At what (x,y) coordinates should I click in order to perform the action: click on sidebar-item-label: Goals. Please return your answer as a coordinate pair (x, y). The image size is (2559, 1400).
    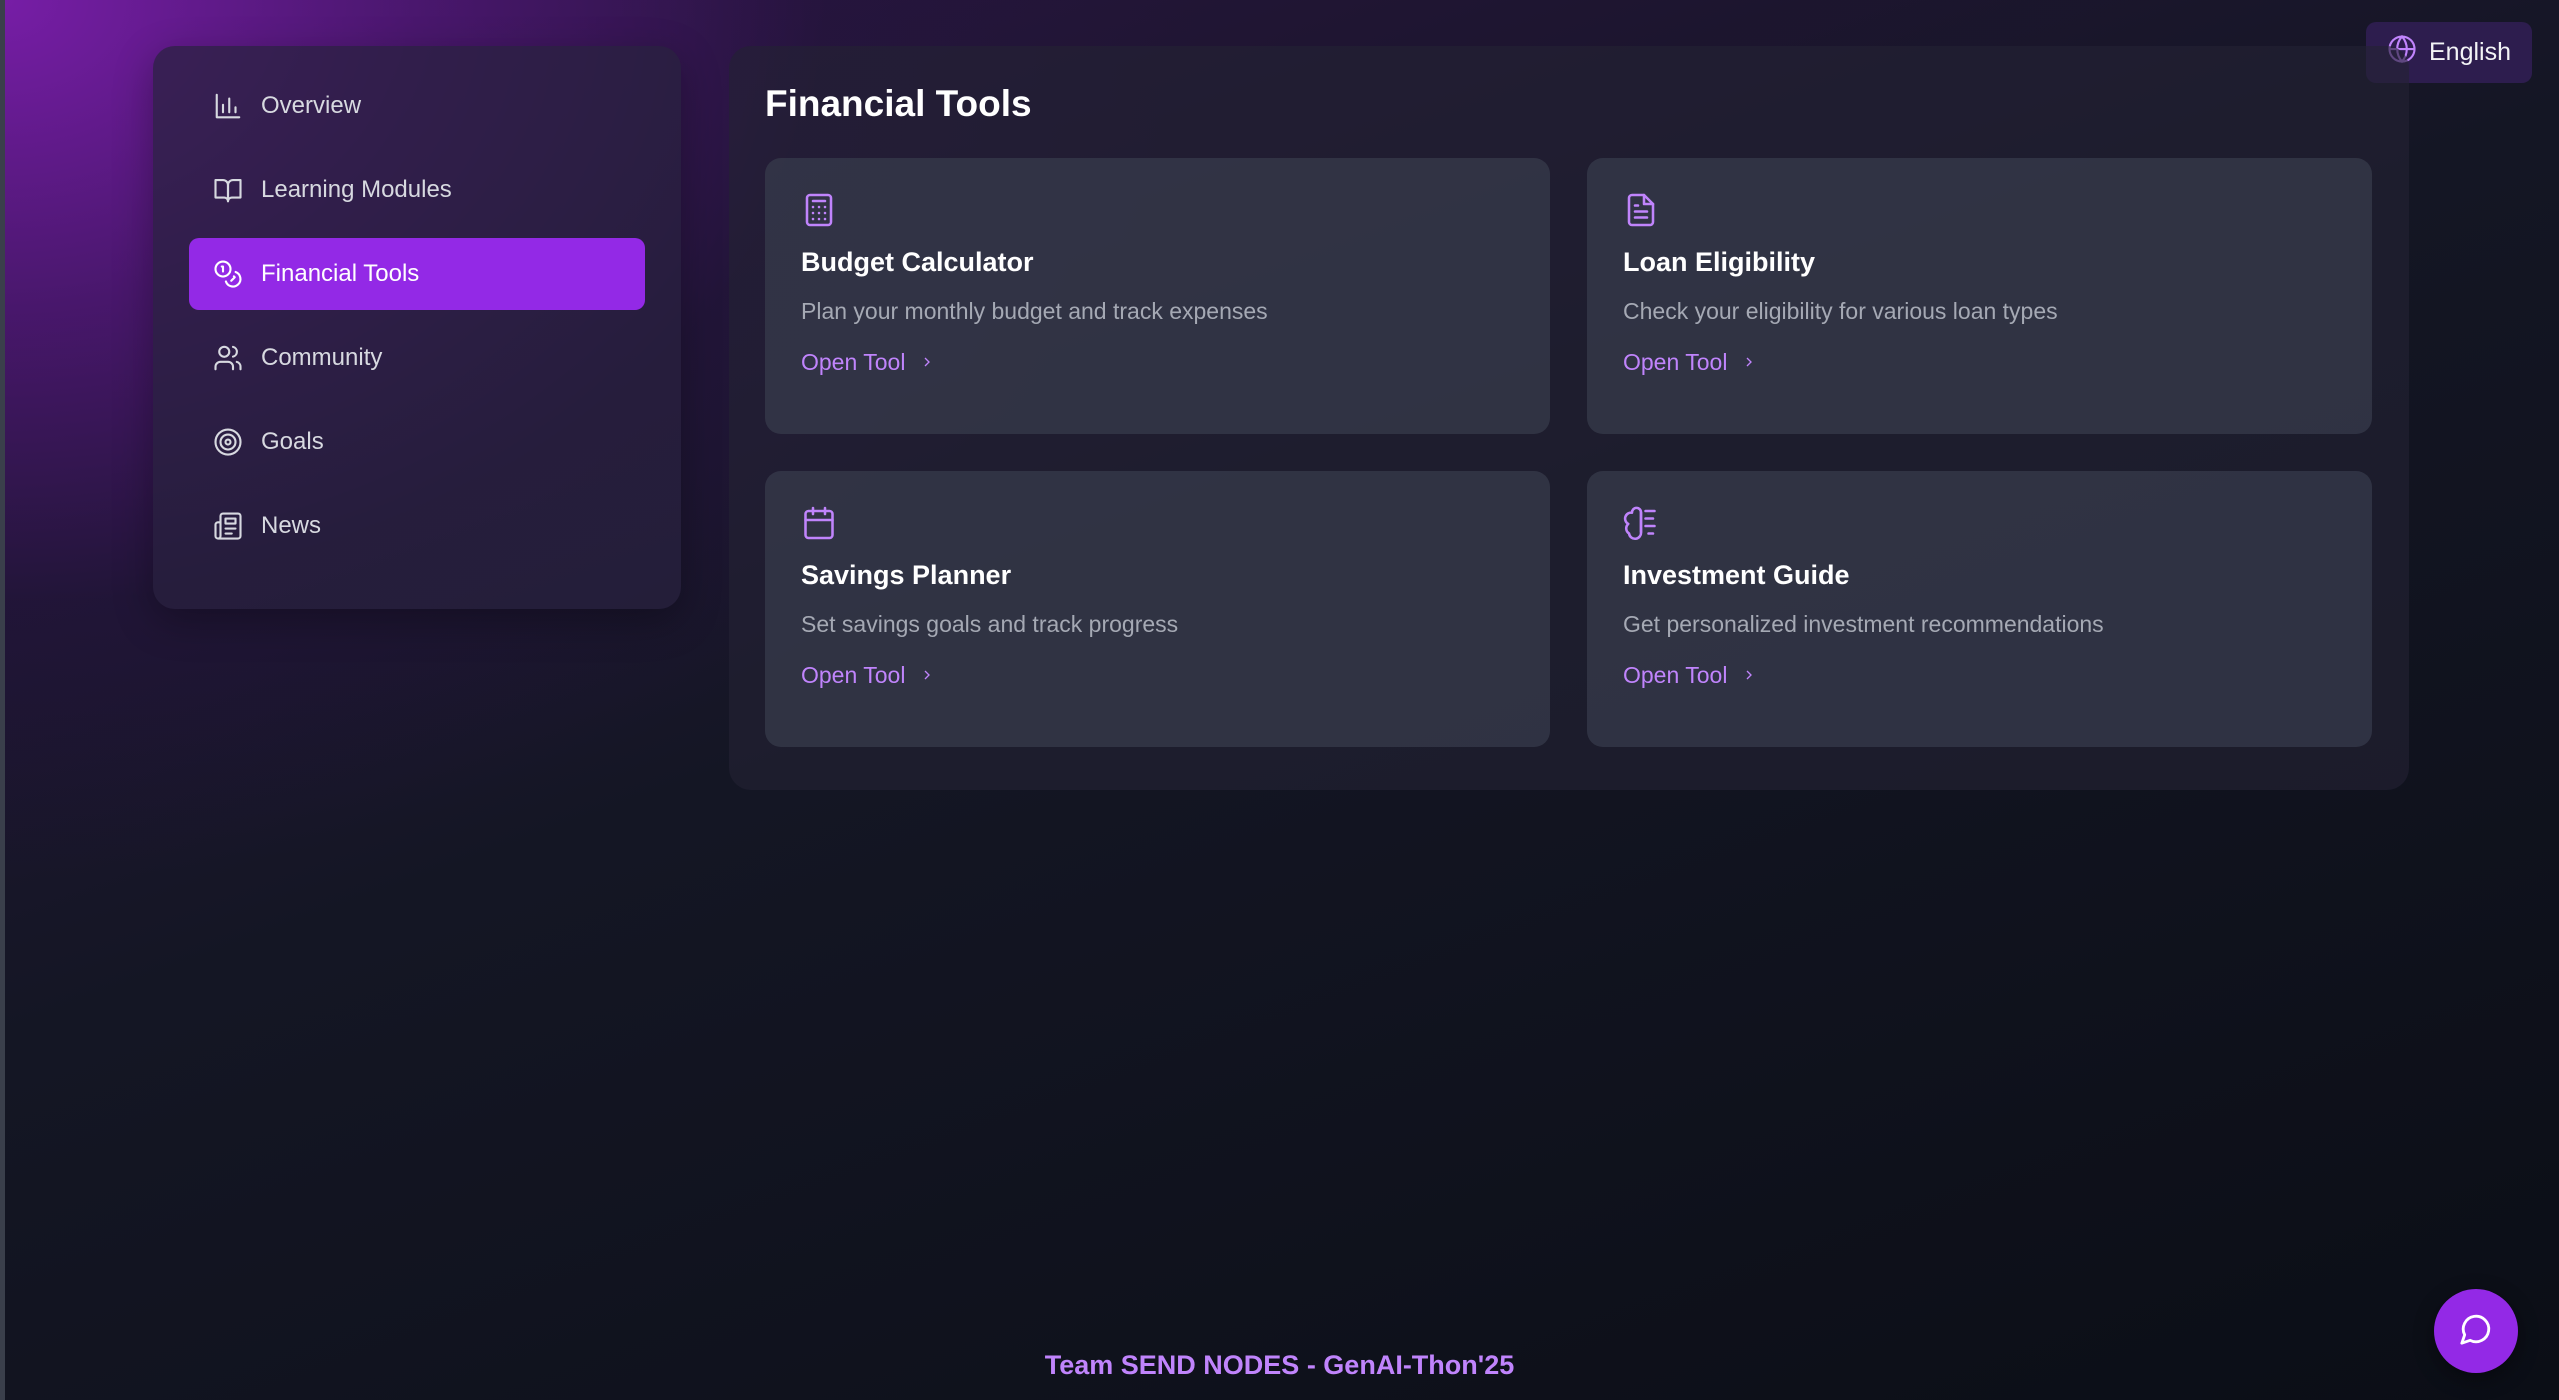
    Looking at the image, I should click on (292, 441).